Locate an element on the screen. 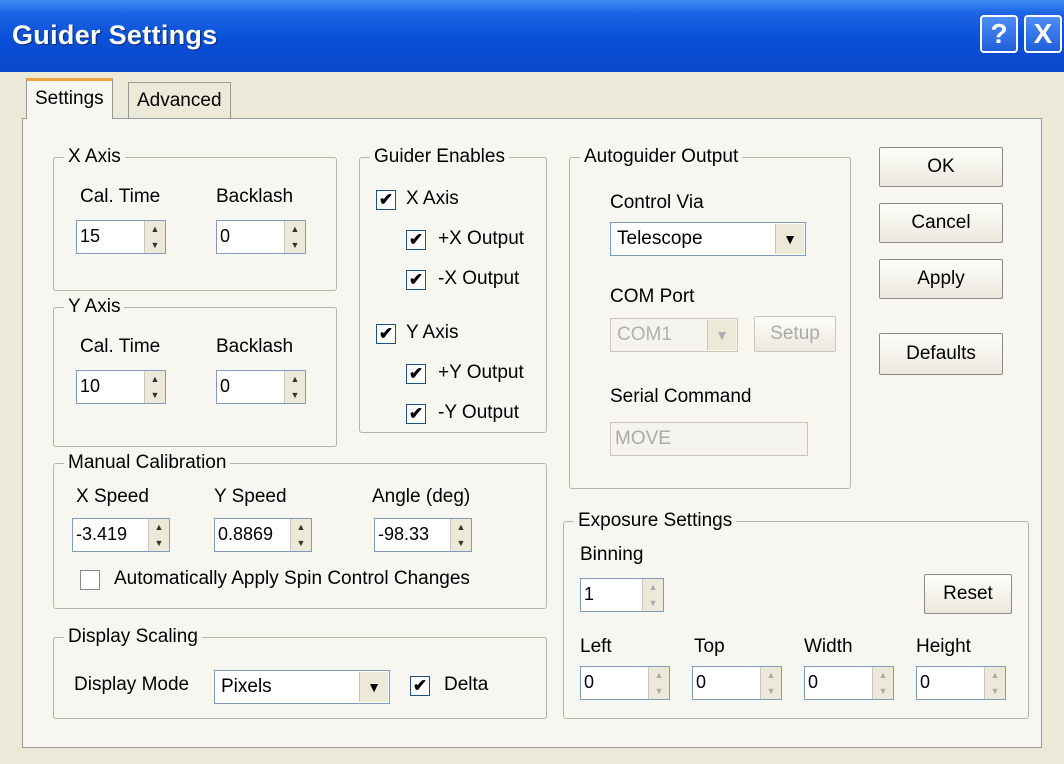  ok-button: OK is located at coordinates (941, 167).